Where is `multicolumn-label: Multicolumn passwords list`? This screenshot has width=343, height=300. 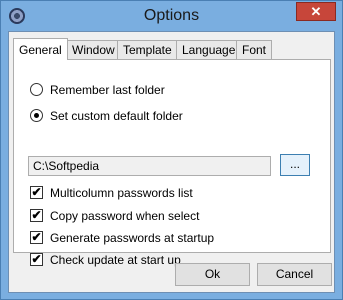 multicolumn-label: Multicolumn passwords list is located at coordinates (121, 193).